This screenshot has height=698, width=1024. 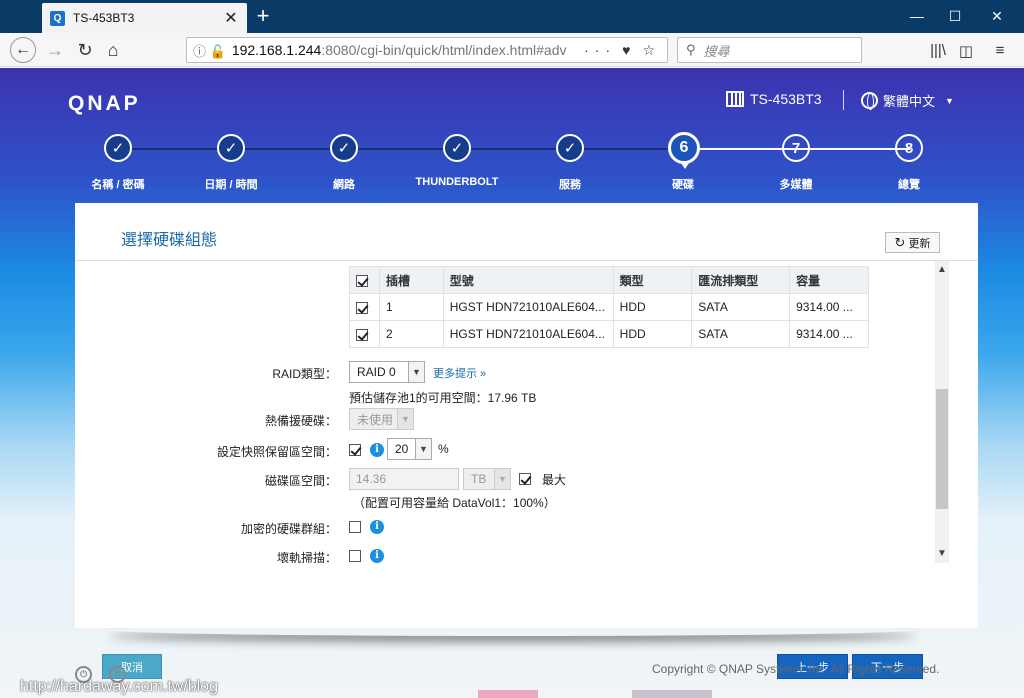 What do you see at coordinates (1000, 51) in the screenshot?
I see `hamburger-menu-icon: ≡` at bounding box center [1000, 51].